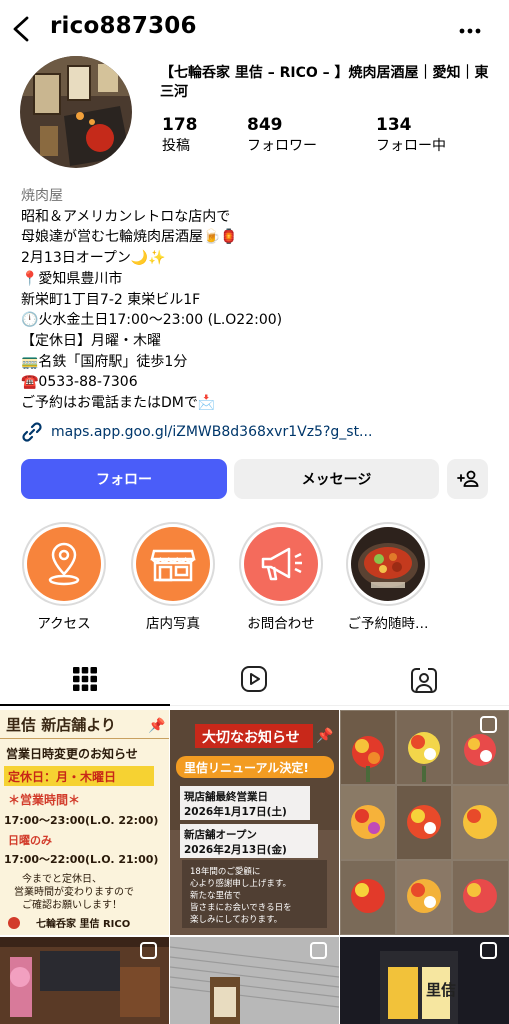 Image resolution: width=509 pixels, height=1024 pixels. I want to click on post1-notice: 営業日時変更のお知らせ, so click(72, 753).